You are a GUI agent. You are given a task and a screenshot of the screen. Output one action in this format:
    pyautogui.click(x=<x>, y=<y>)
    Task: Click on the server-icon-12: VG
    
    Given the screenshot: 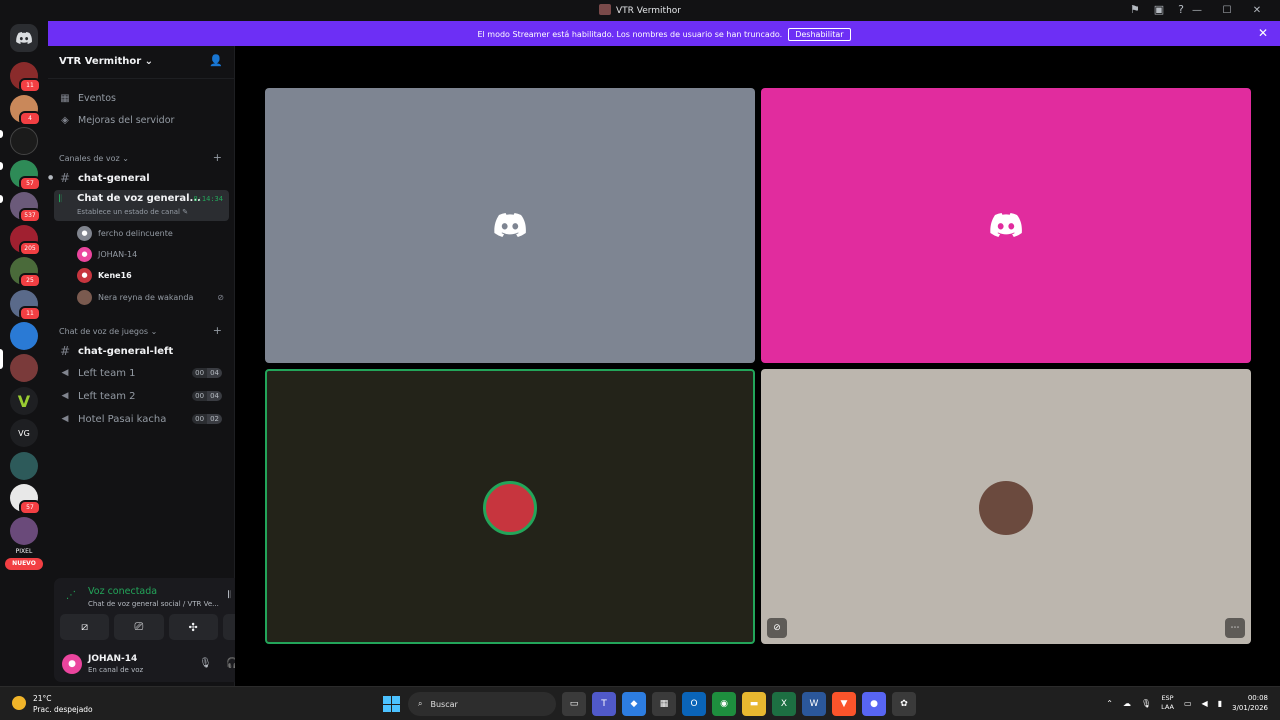 What is the action you would take?
    pyautogui.click(x=24, y=433)
    